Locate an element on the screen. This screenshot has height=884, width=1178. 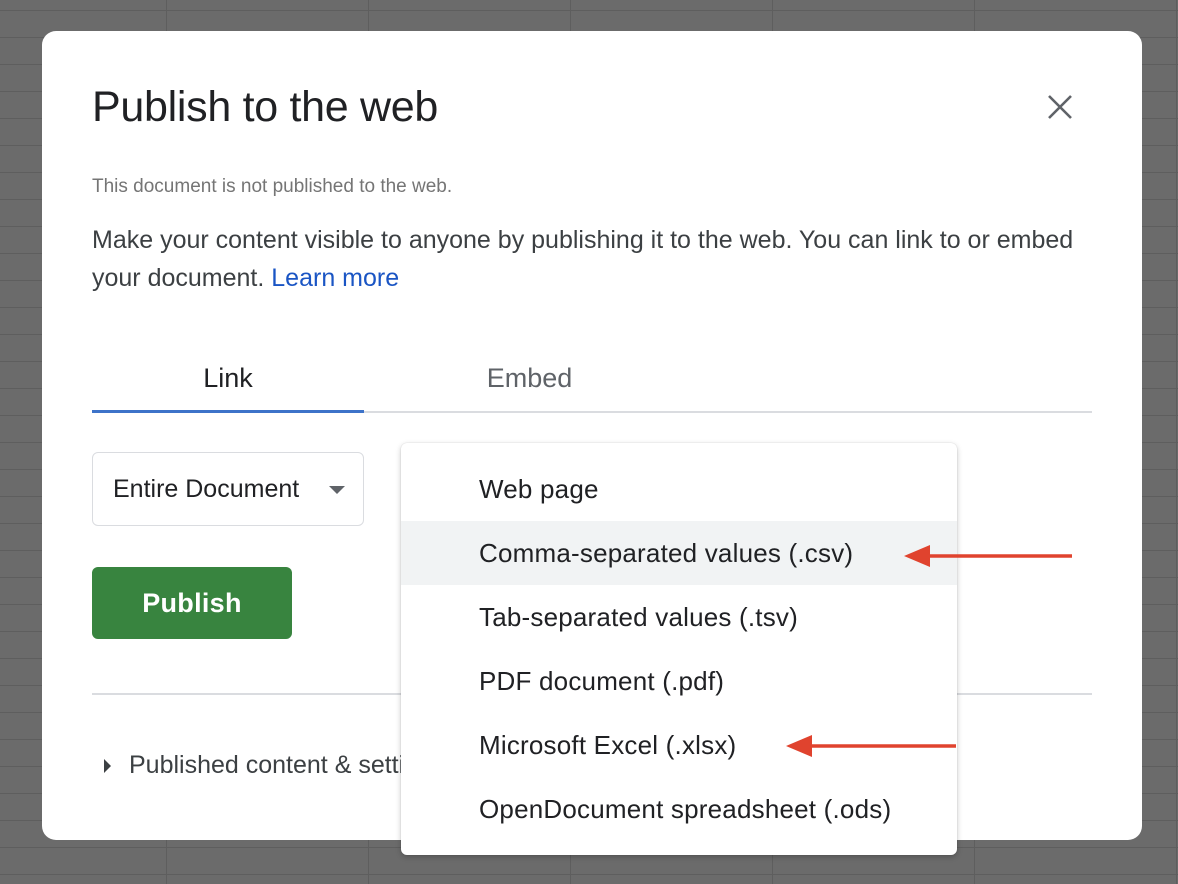
close-icon is located at coordinates (1060, 107).